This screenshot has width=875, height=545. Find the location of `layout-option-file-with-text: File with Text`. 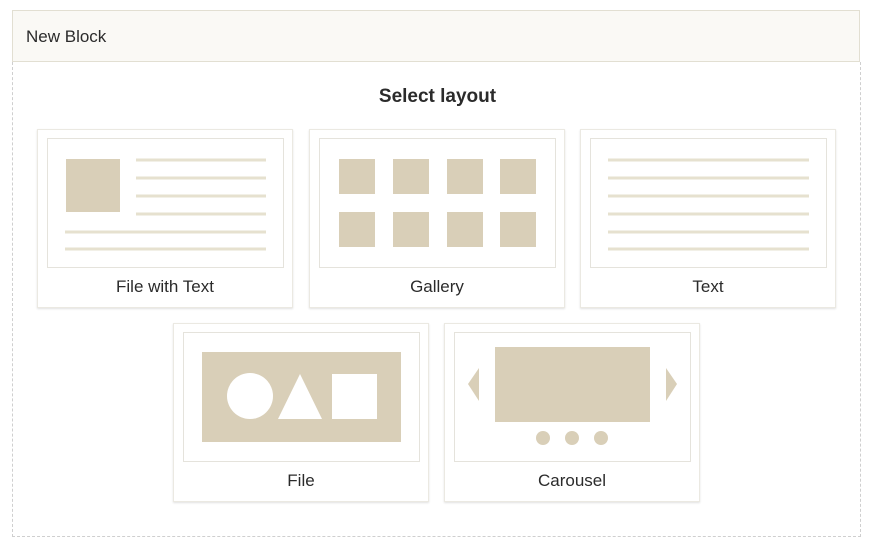

layout-option-file-with-text: File with Text is located at coordinates (165, 218).